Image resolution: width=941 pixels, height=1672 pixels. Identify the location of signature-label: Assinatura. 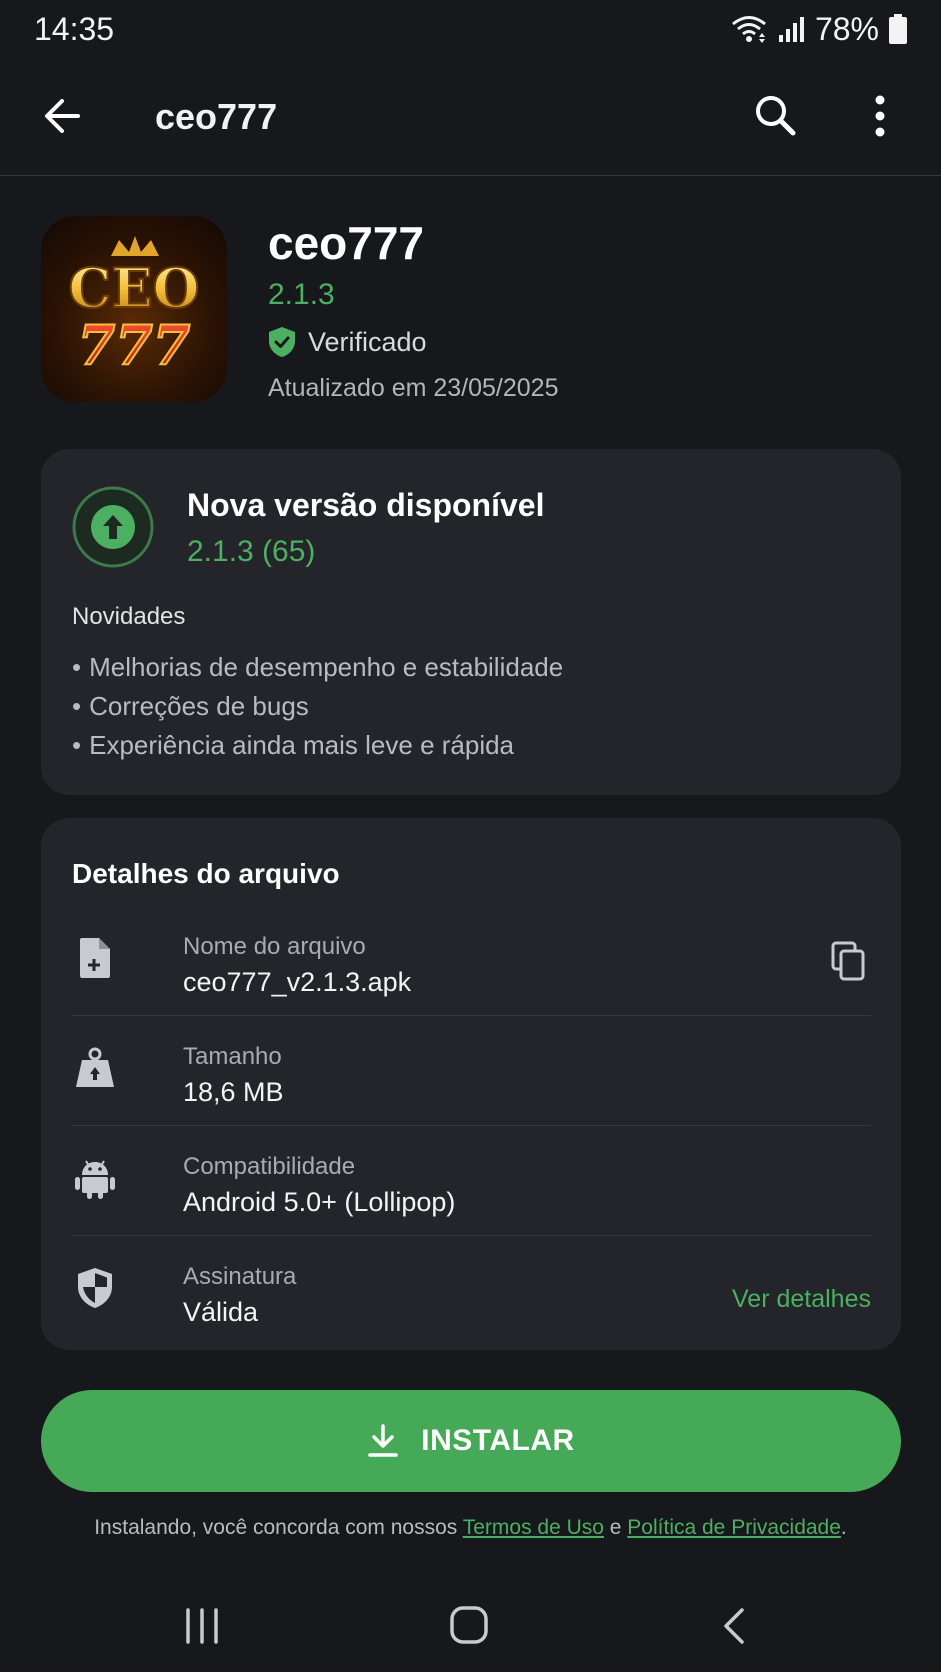
(240, 1276).